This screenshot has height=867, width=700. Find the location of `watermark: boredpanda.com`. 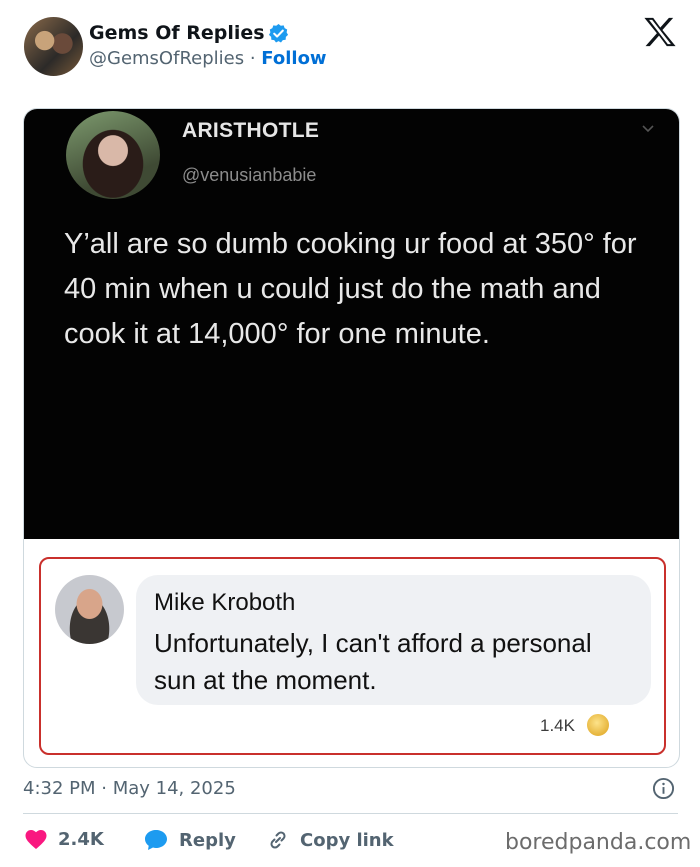

watermark: boredpanda.com is located at coordinates (598, 842).